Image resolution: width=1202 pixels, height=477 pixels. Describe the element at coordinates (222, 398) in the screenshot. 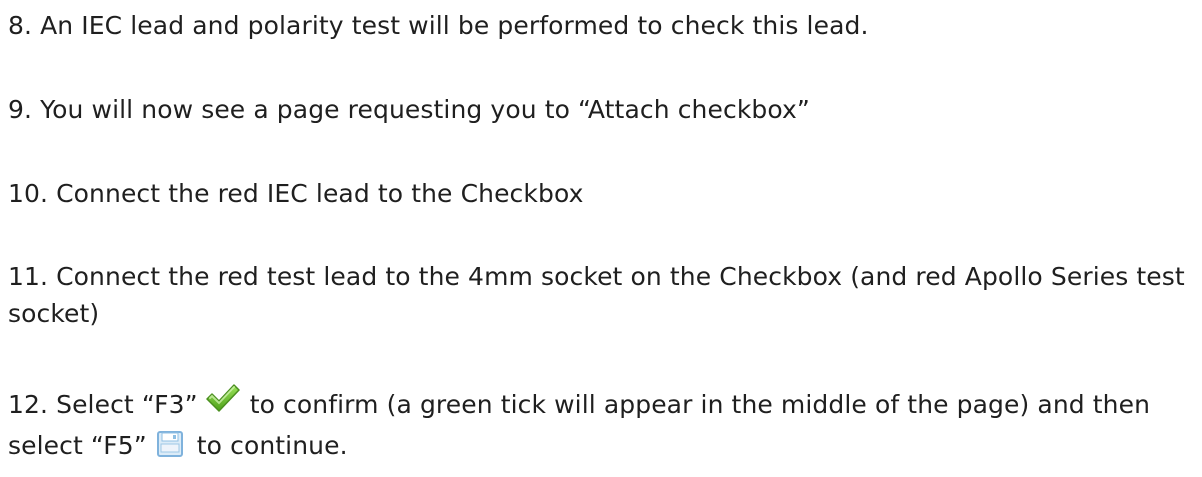

I see `green-tick-icon` at that location.